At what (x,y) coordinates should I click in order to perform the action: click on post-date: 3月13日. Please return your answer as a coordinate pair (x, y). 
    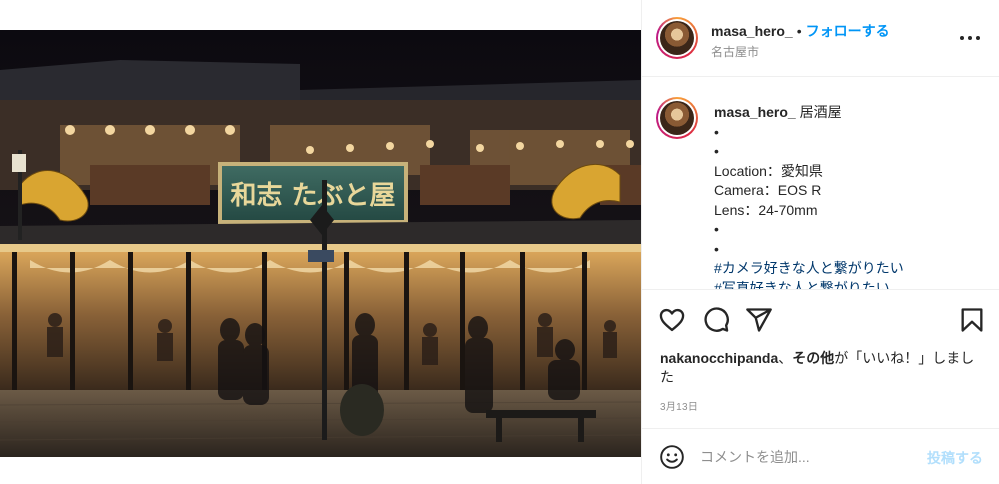
    Looking at the image, I should click on (679, 405).